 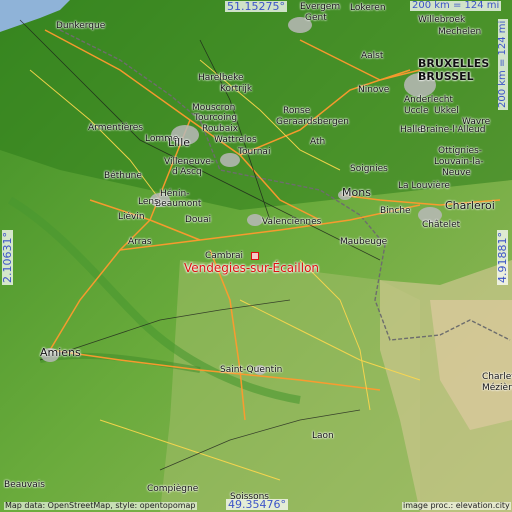 I want to click on city-label: Beauvais, so click(x=24, y=485).